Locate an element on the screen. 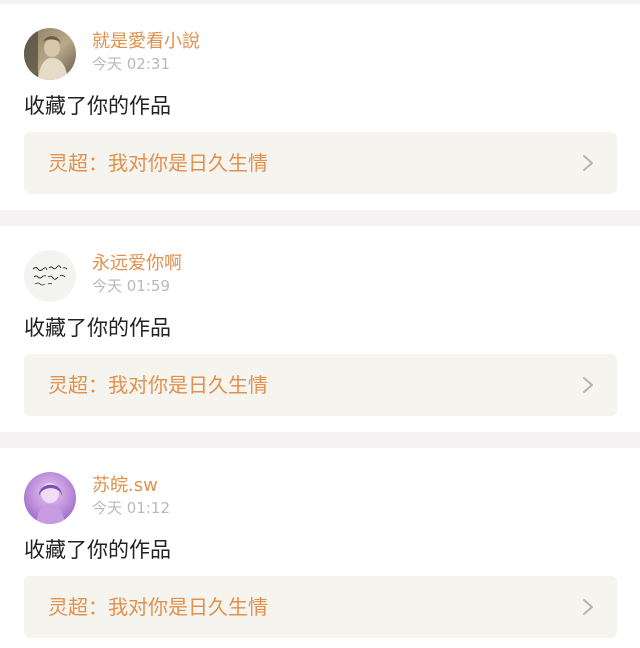 Image resolution: width=640 pixels, height=648 pixels. username-link: 永远爱你啊 is located at coordinates (137, 264).